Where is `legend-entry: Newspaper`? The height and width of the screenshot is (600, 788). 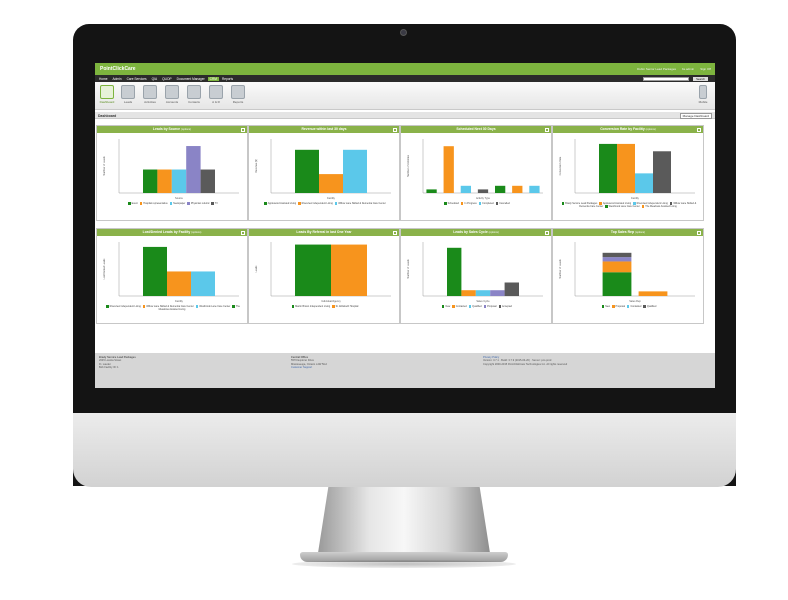
legend-entry: Newspaper is located at coordinates (179, 203).